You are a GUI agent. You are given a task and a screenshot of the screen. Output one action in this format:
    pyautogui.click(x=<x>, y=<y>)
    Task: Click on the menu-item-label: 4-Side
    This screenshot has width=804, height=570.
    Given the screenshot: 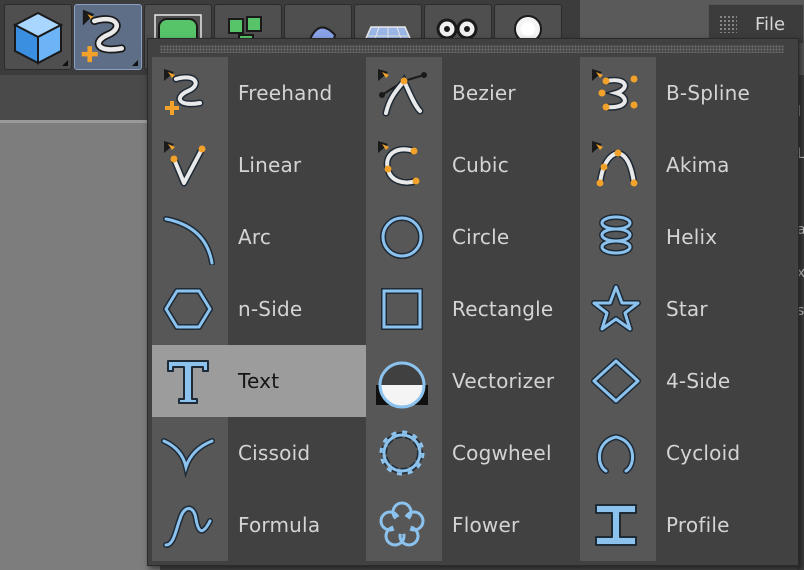 What is the action you would take?
    pyautogui.click(x=698, y=381)
    